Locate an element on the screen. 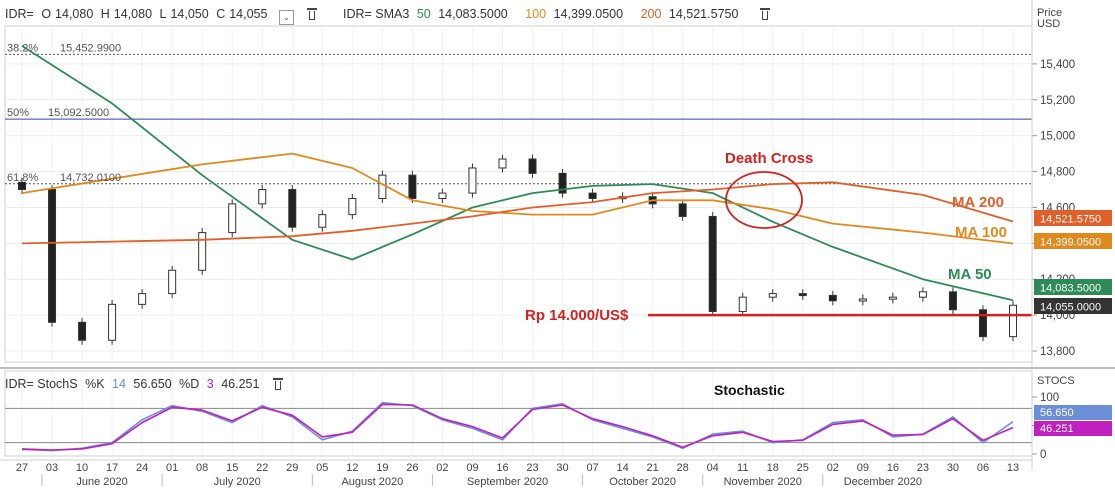  open-value: 14,080 is located at coordinates (74, 14).